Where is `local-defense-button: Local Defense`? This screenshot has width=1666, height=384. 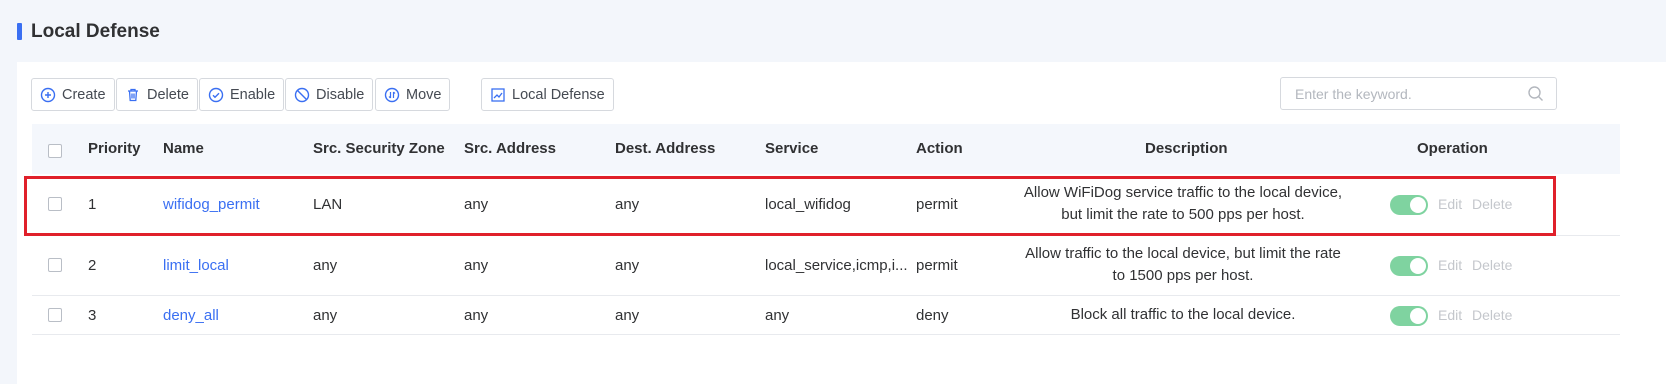 local-defense-button: Local Defense is located at coordinates (547, 94).